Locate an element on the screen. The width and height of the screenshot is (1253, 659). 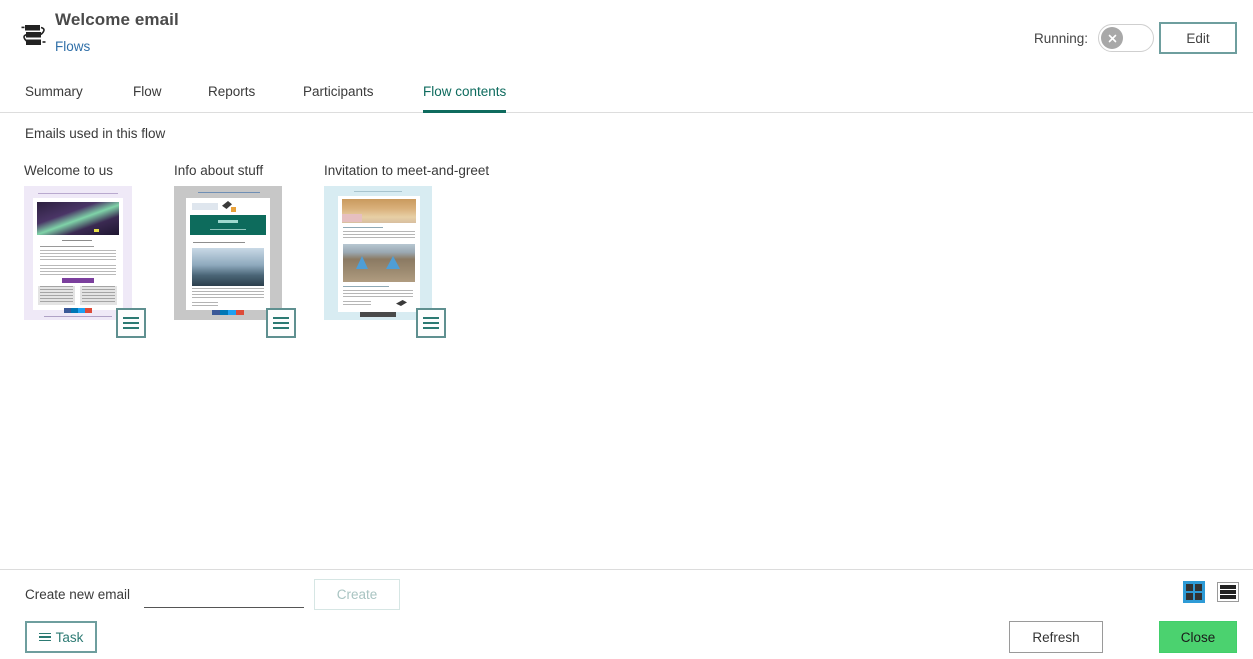
email-card-title: Welcome to us is located at coordinates (69, 170).